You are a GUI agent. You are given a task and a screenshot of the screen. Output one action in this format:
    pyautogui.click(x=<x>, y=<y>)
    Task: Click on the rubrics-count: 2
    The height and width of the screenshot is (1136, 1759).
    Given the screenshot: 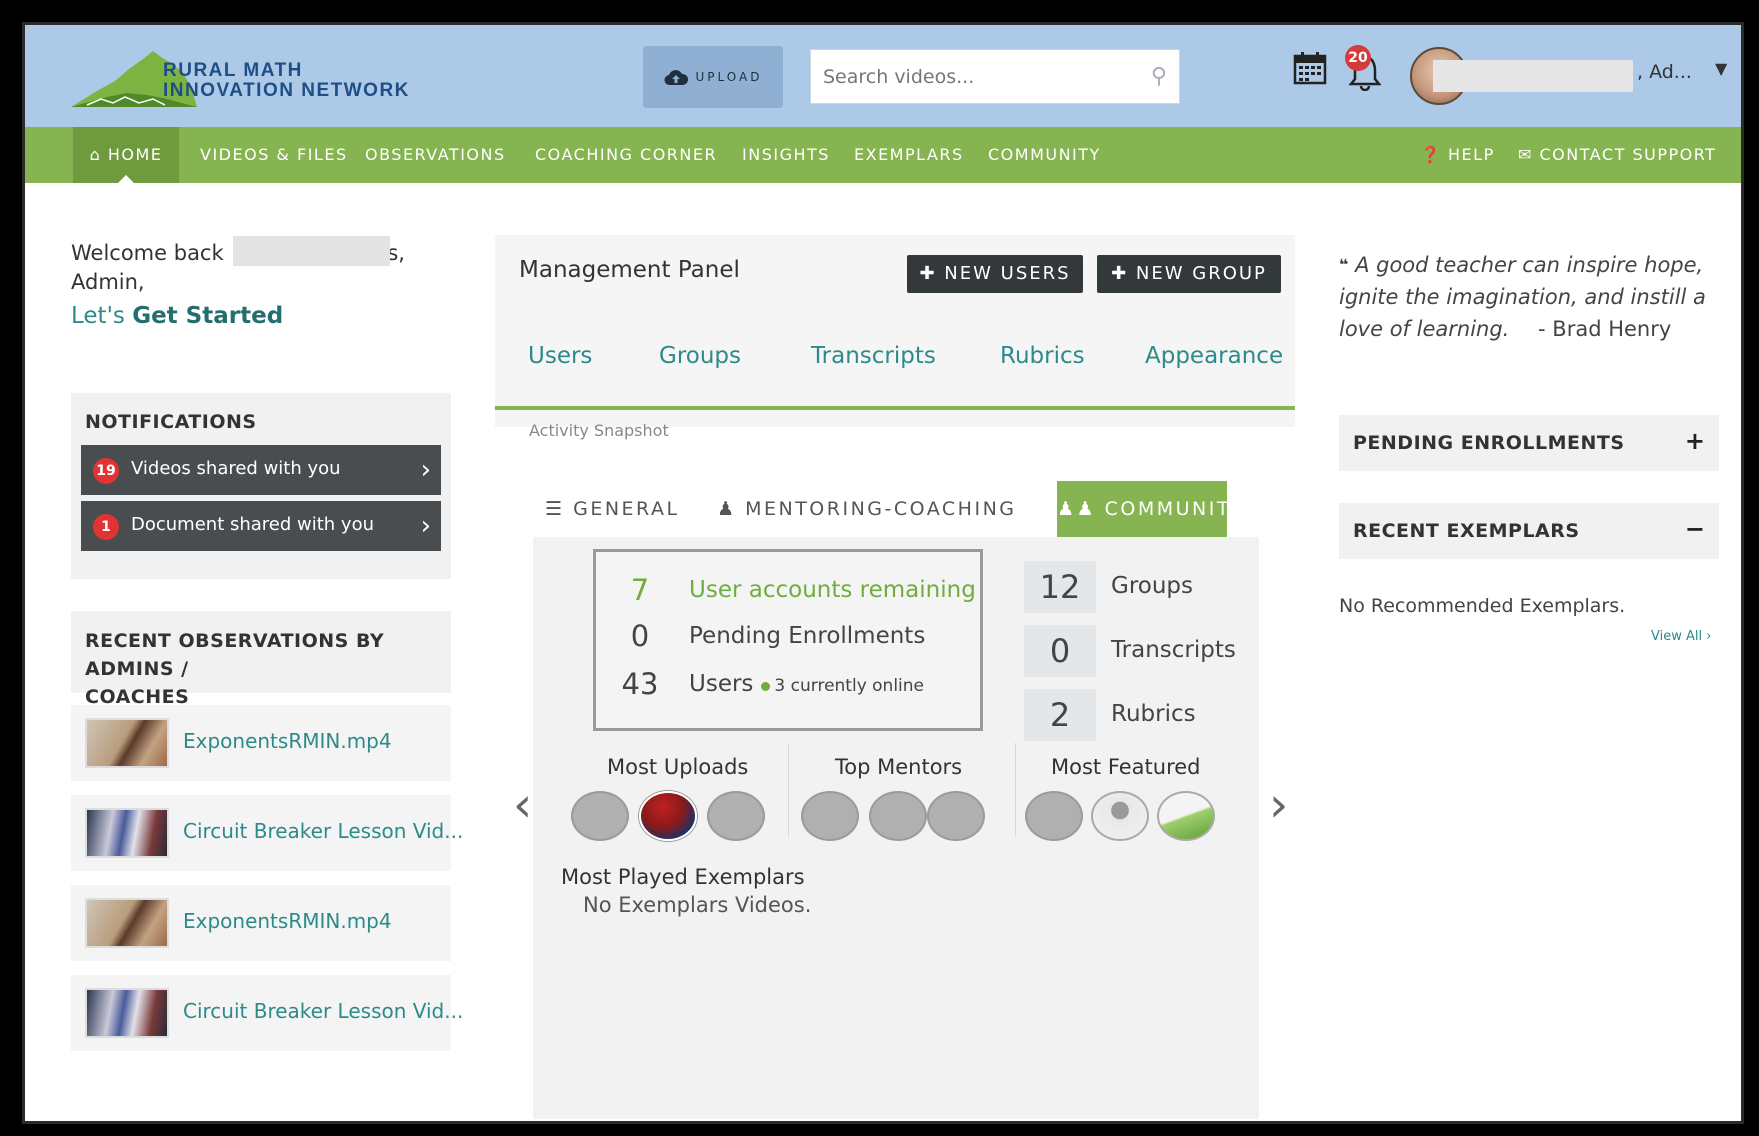 What is the action you would take?
    pyautogui.click(x=1060, y=715)
    